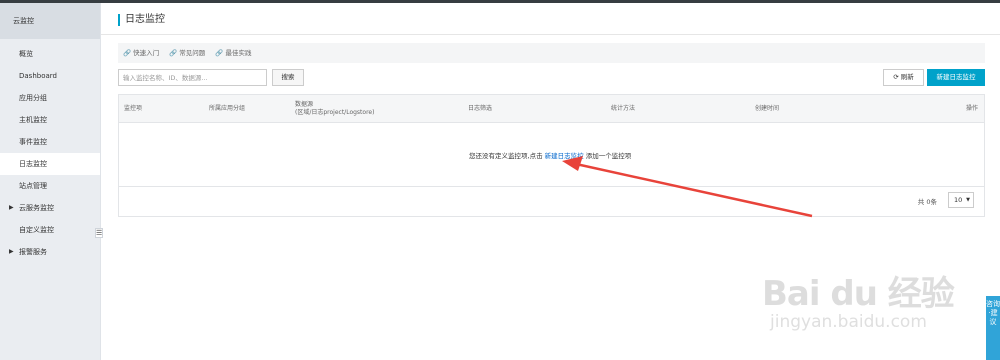 The image size is (1000, 360). I want to click on pagination-total: 共 0条, so click(927, 202).